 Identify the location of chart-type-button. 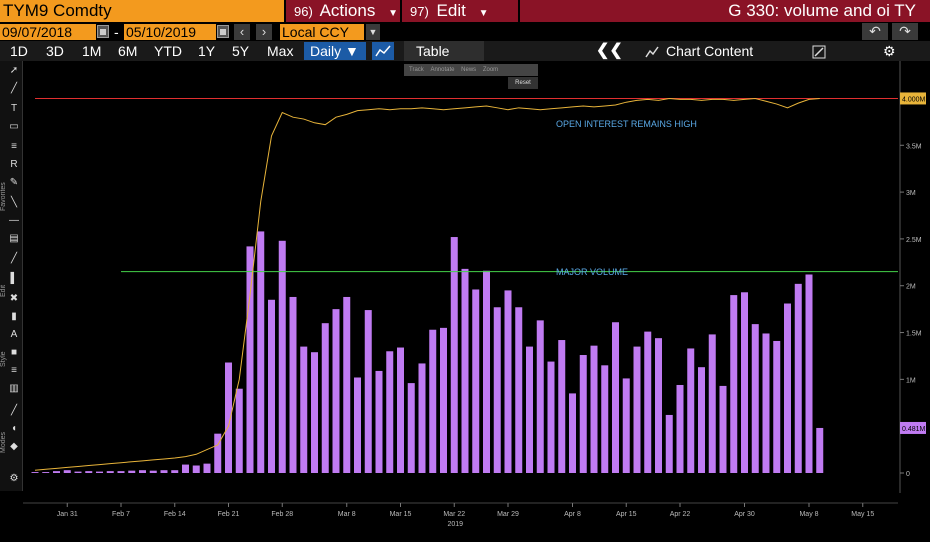
(383, 51).